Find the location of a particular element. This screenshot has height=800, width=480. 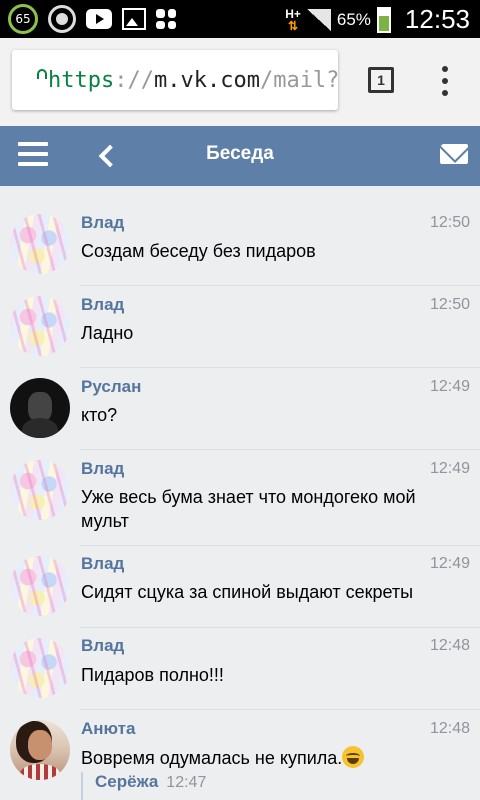

overflow-menu-icon is located at coordinates (445, 81).